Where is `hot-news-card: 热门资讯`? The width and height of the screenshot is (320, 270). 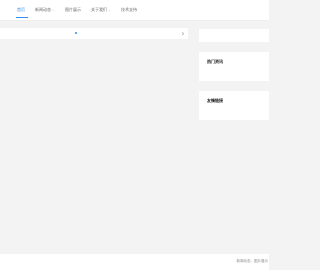
hot-news-card: 热门资讯 is located at coordinates (234, 66).